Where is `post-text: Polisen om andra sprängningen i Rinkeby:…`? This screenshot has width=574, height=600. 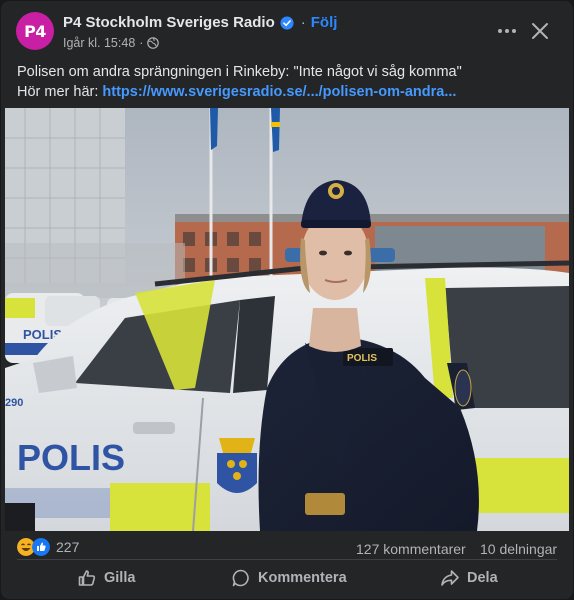
post-text: Polisen om andra sprängningen i Rinkeby:… is located at coordinates (289, 82).